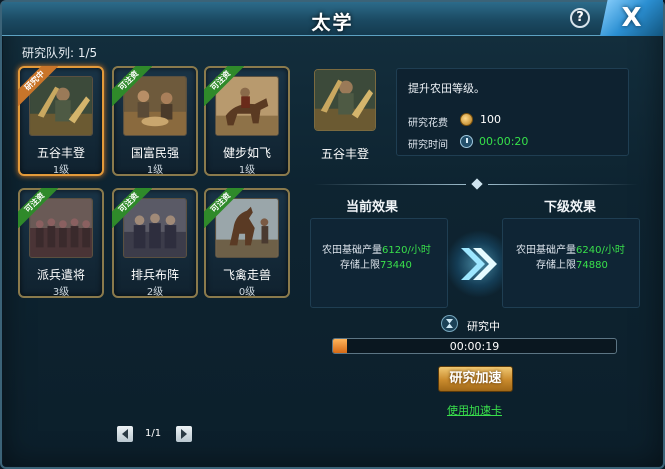 This screenshot has width=665, height=469. Describe the element at coordinates (396, 265) in the screenshot. I see `storage-value: 73440` at that location.